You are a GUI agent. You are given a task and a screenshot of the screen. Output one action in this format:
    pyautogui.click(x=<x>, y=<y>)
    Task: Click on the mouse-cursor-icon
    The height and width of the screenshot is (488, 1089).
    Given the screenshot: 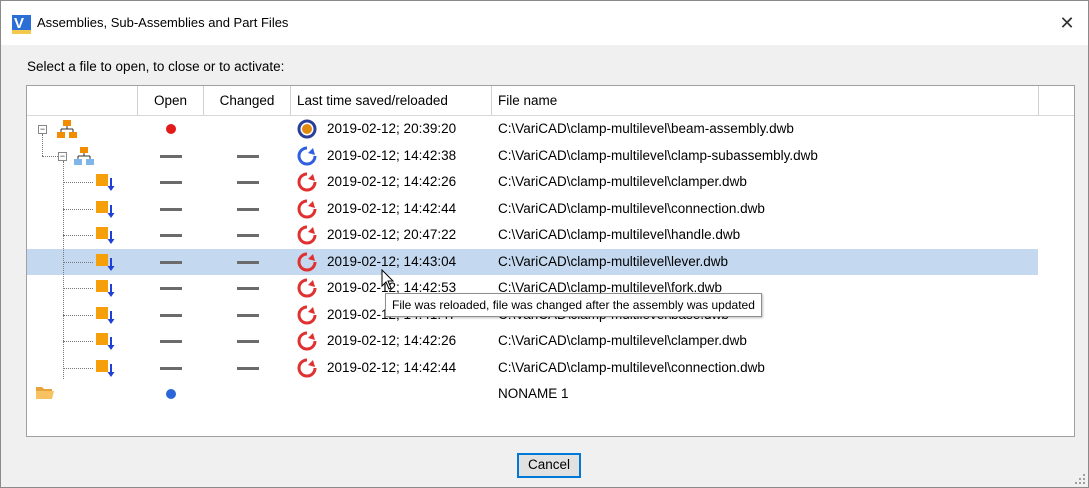 What is the action you would take?
    pyautogui.click(x=388, y=279)
    